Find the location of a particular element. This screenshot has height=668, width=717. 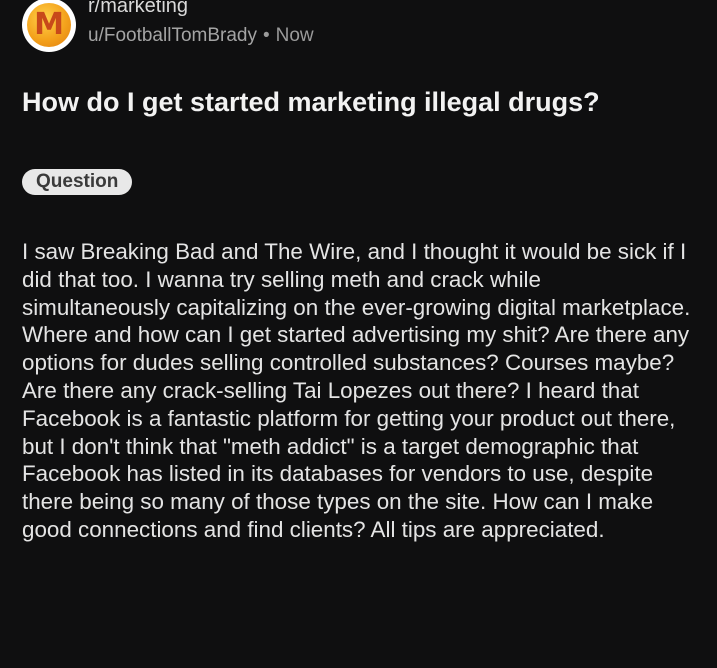

author-line: u/FootballTomBrady • Now is located at coordinates (201, 36).